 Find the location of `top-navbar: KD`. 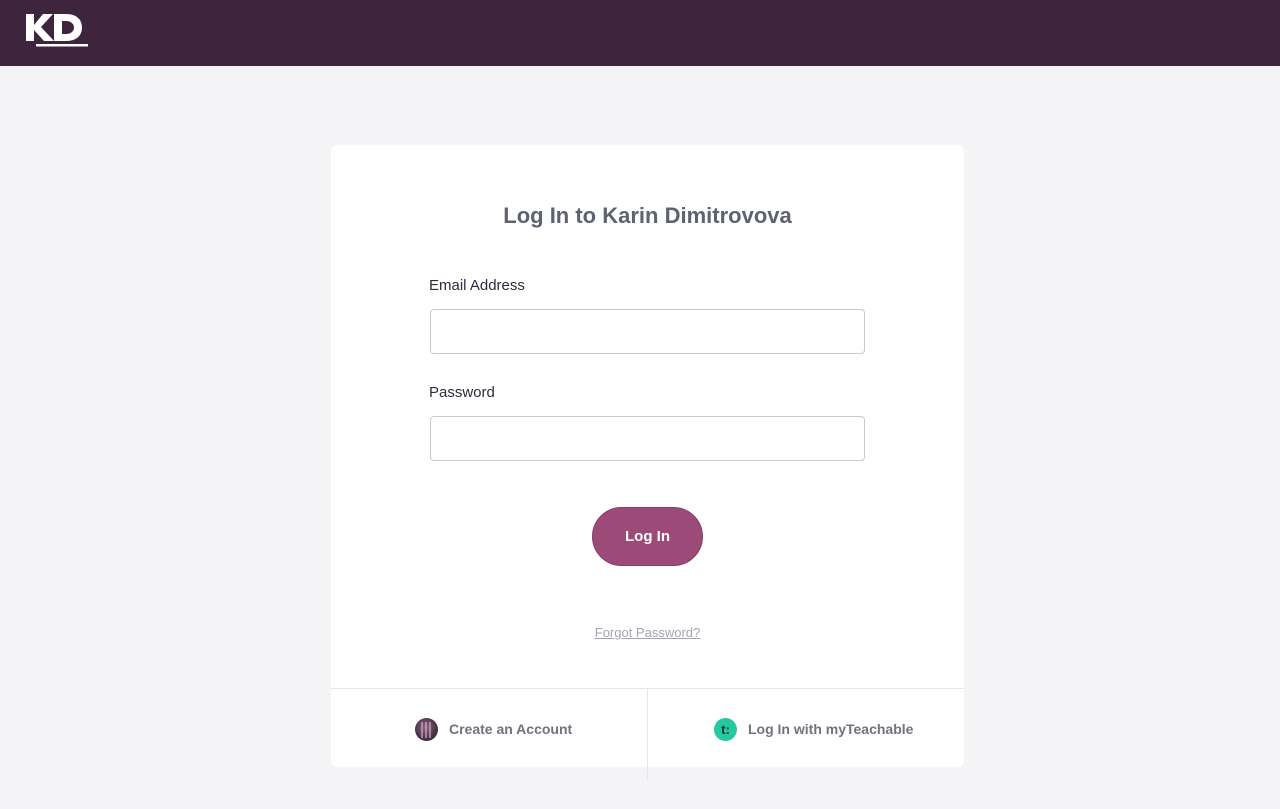

top-navbar: KD is located at coordinates (640, 33).